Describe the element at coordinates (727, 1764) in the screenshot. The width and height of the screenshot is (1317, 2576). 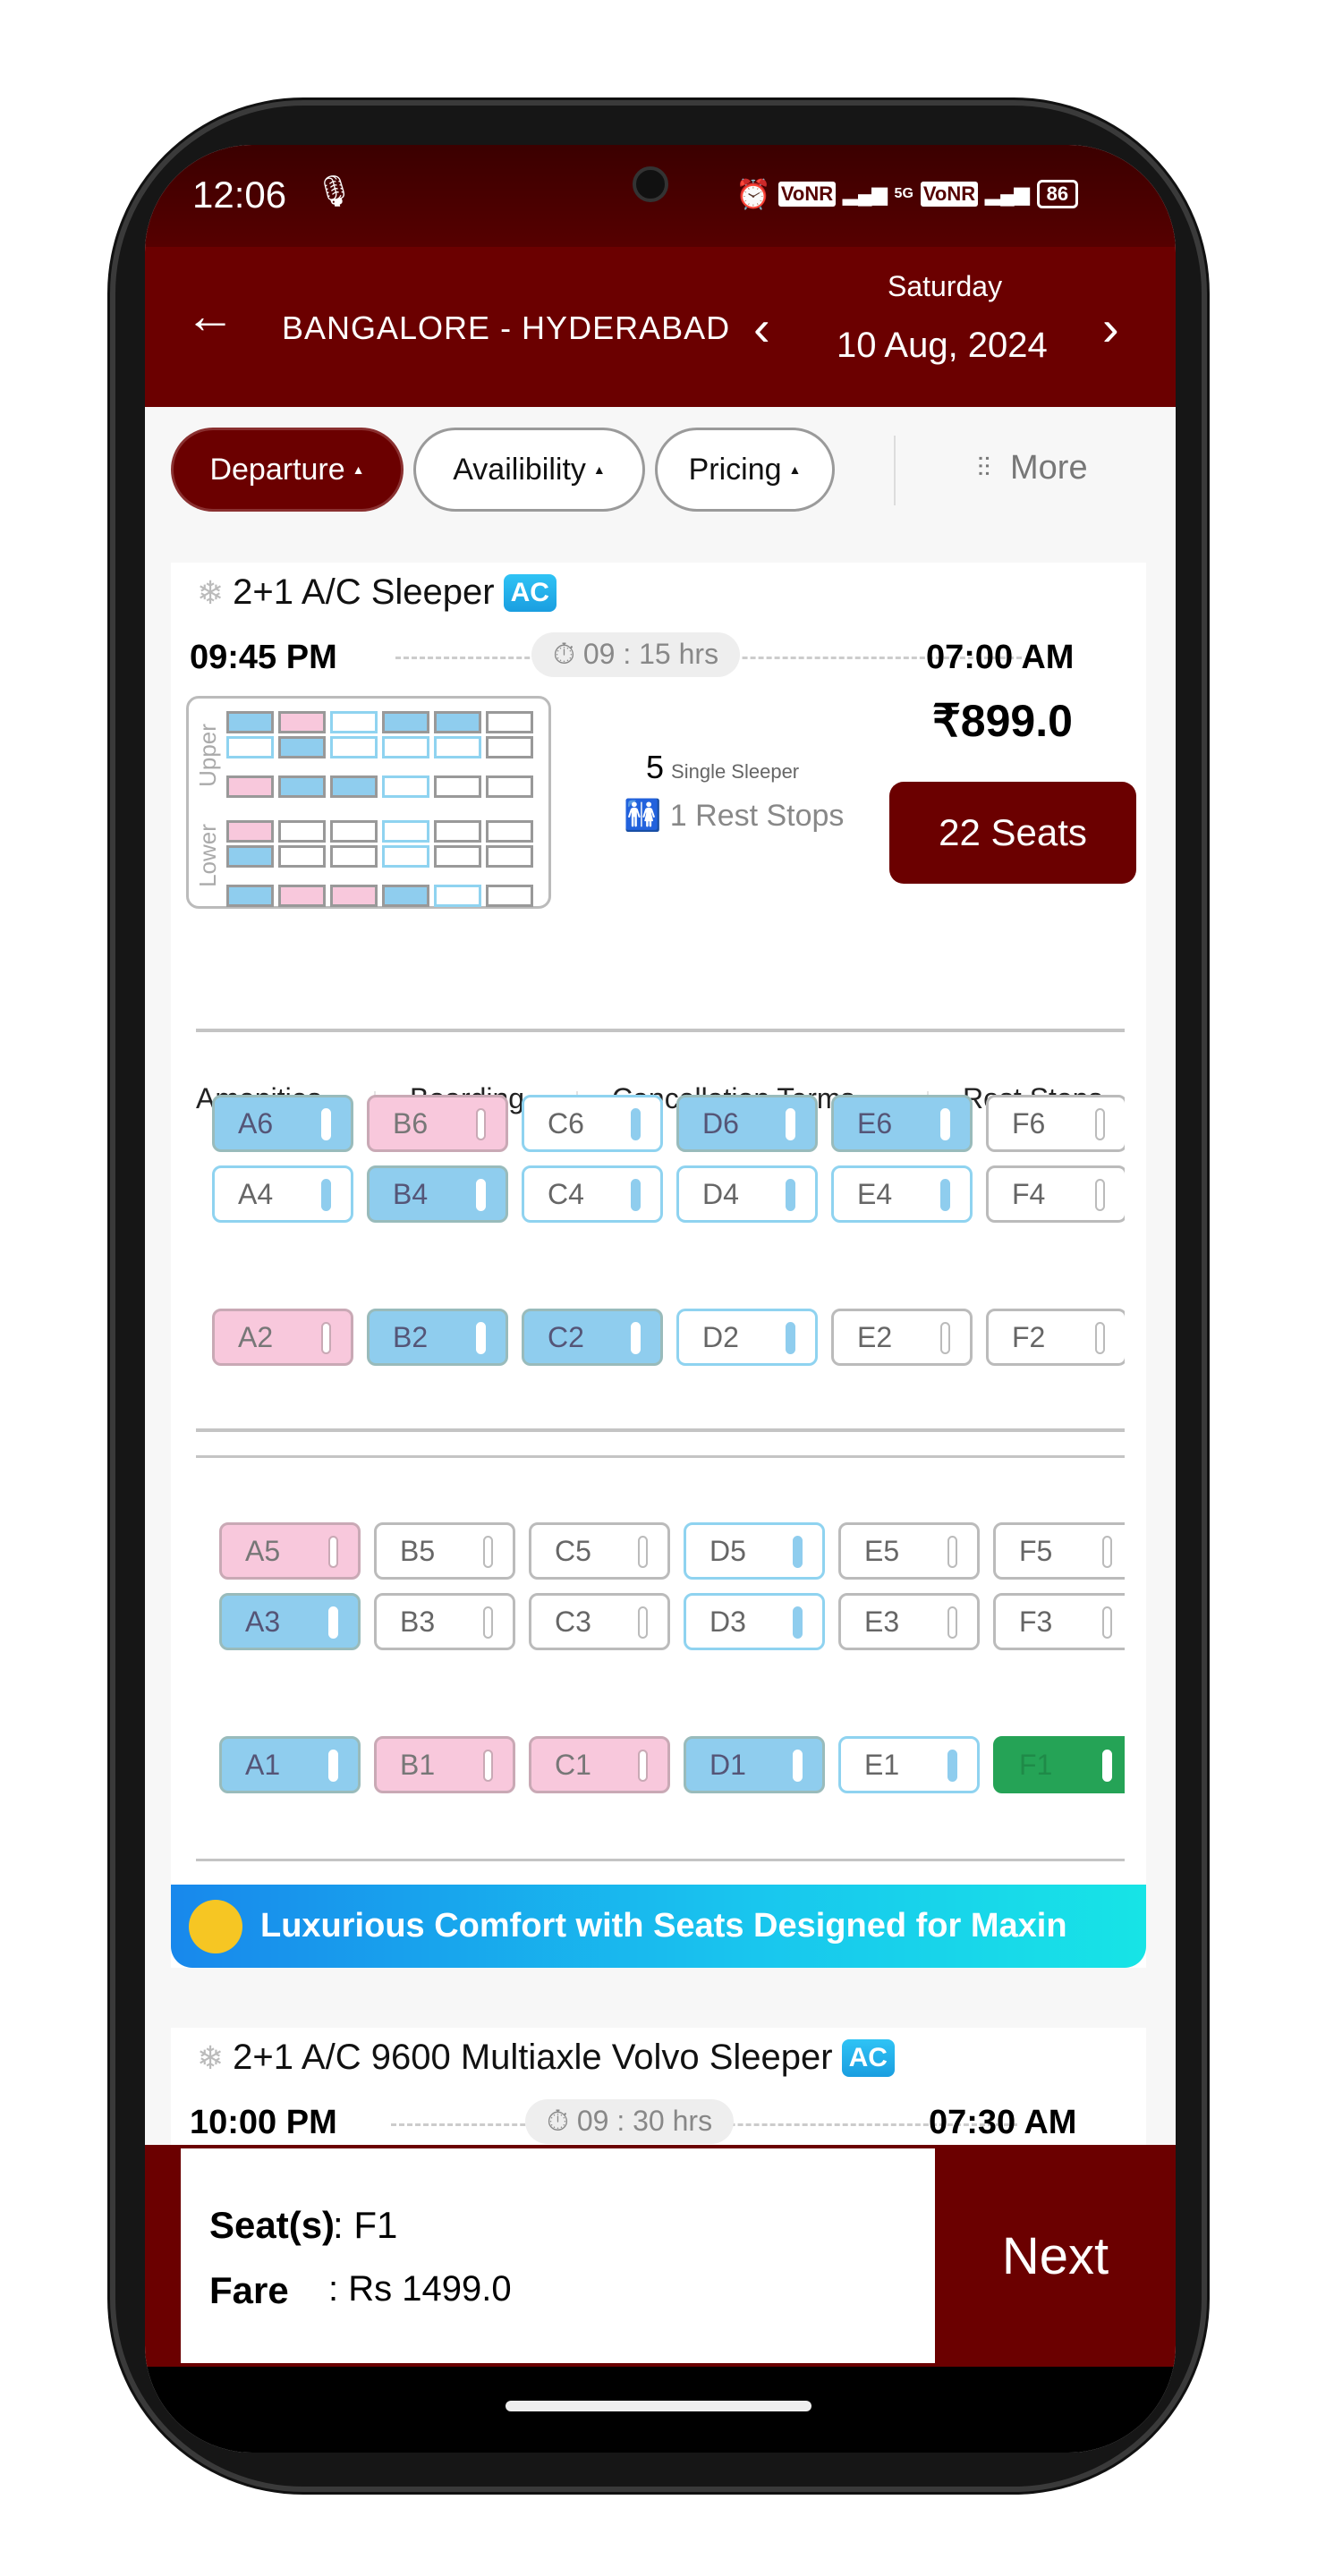
I see `seat-label: D1` at that location.